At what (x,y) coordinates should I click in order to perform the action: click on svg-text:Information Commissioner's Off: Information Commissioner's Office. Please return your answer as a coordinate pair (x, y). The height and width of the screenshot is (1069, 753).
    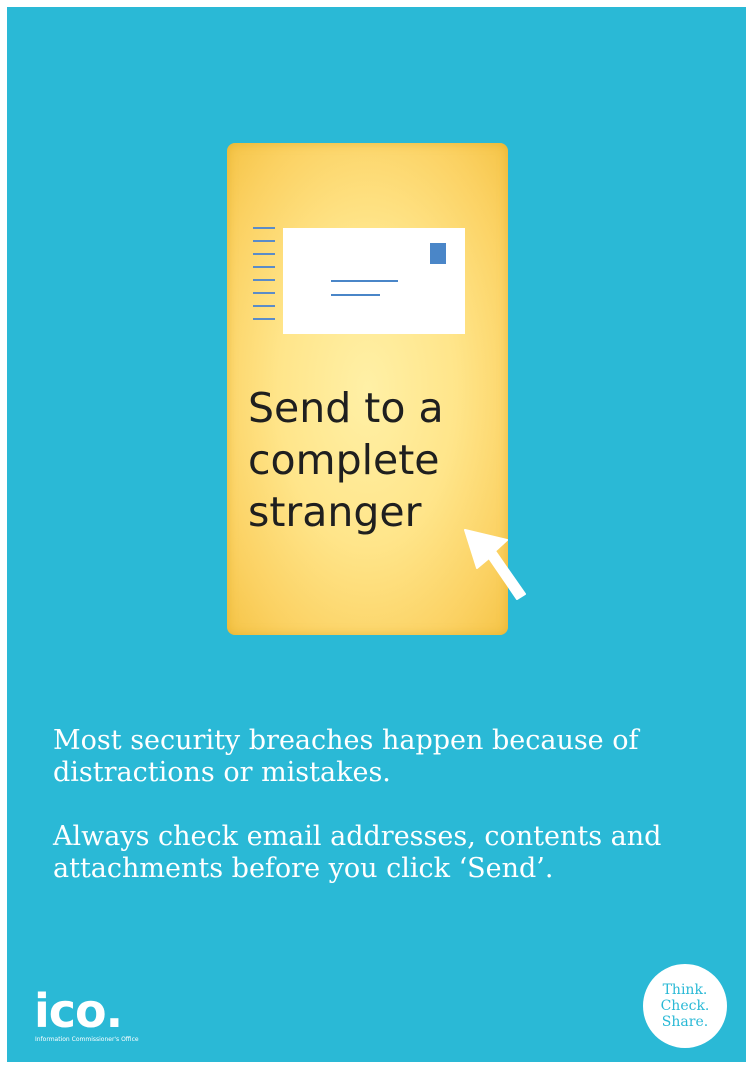
    Looking at the image, I should click on (87, 1039).